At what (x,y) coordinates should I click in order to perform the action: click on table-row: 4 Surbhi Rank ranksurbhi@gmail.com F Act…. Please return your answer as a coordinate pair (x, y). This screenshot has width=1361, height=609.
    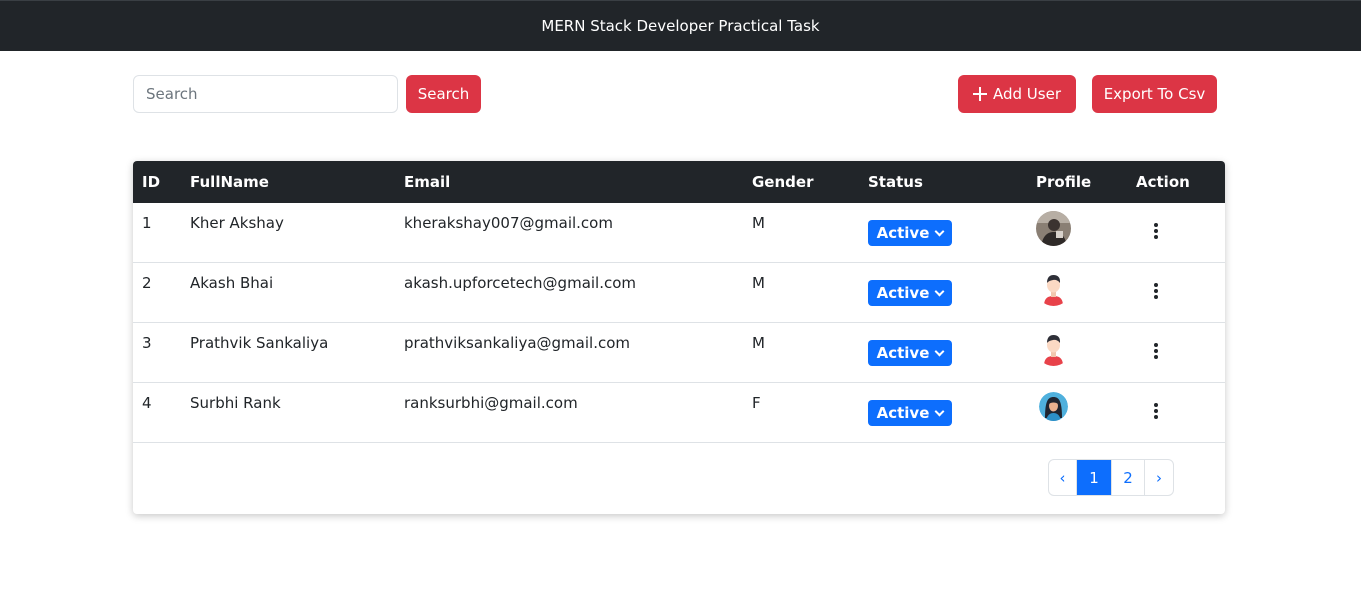
    Looking at the image, I should click on (679, 413).